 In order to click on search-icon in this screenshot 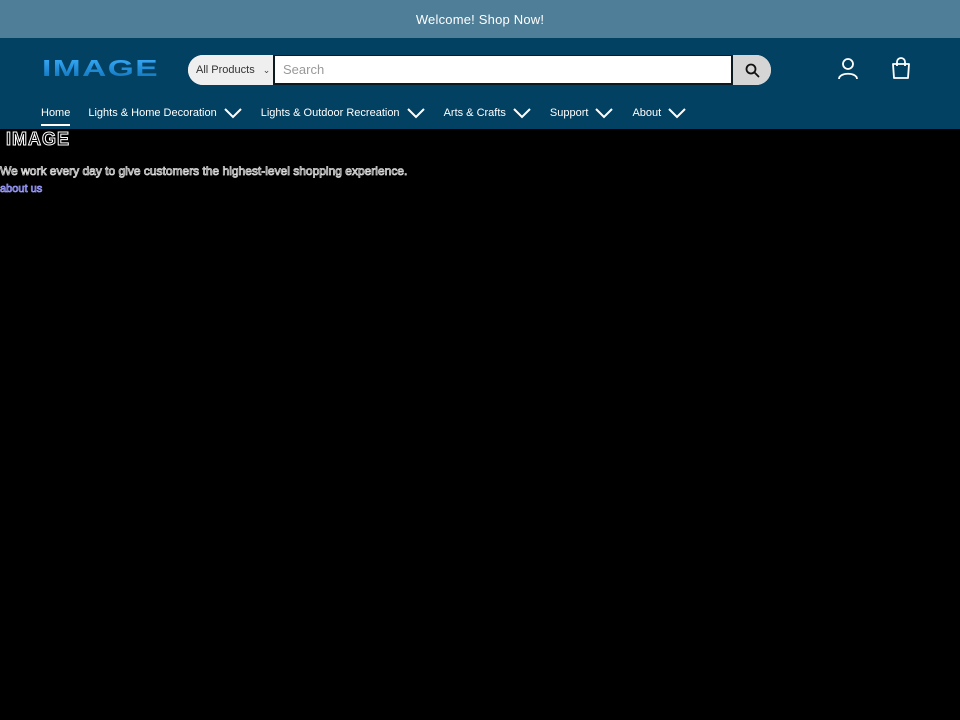, I will do `click(752, 70)`.